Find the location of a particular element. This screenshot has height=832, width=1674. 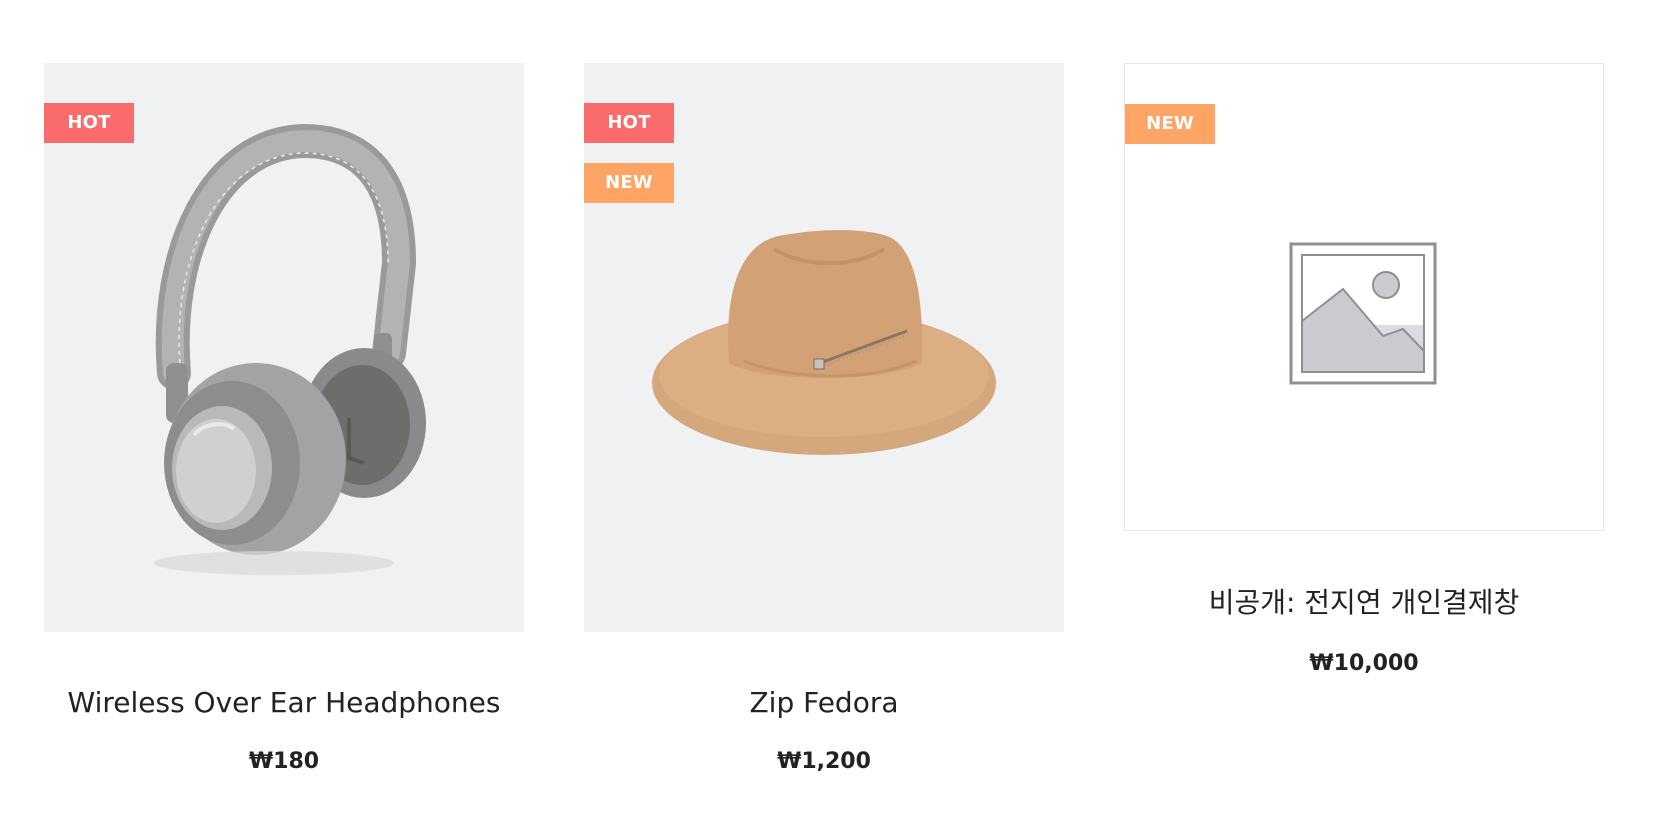

product-price: ₩10,000 is located at coordinates (1364, 663).